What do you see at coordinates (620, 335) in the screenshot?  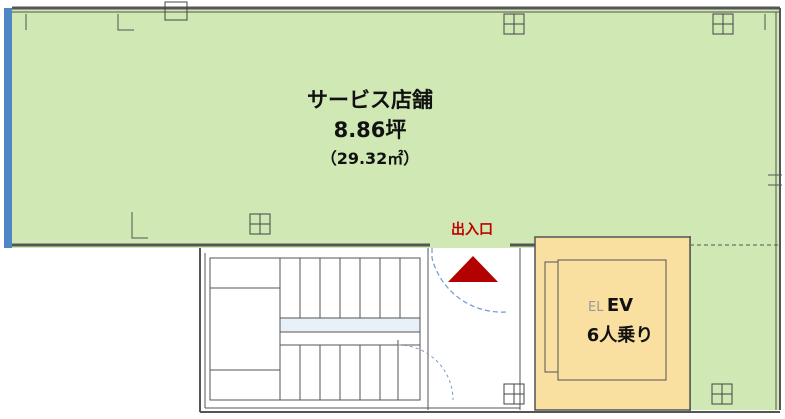 I see `elevator-capacity: 6人乗り` at bounding box center [620, 335].